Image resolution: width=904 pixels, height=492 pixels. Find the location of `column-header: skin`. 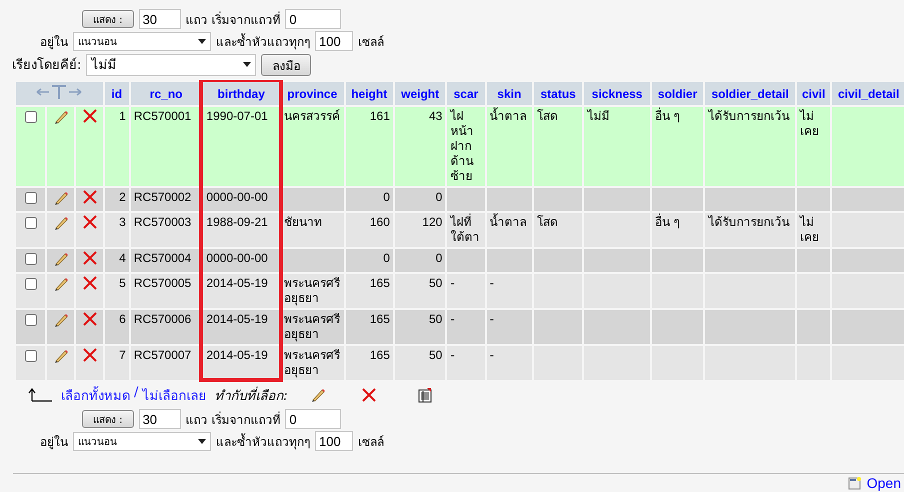

column-header: skin is located at coordinates (509, 93).